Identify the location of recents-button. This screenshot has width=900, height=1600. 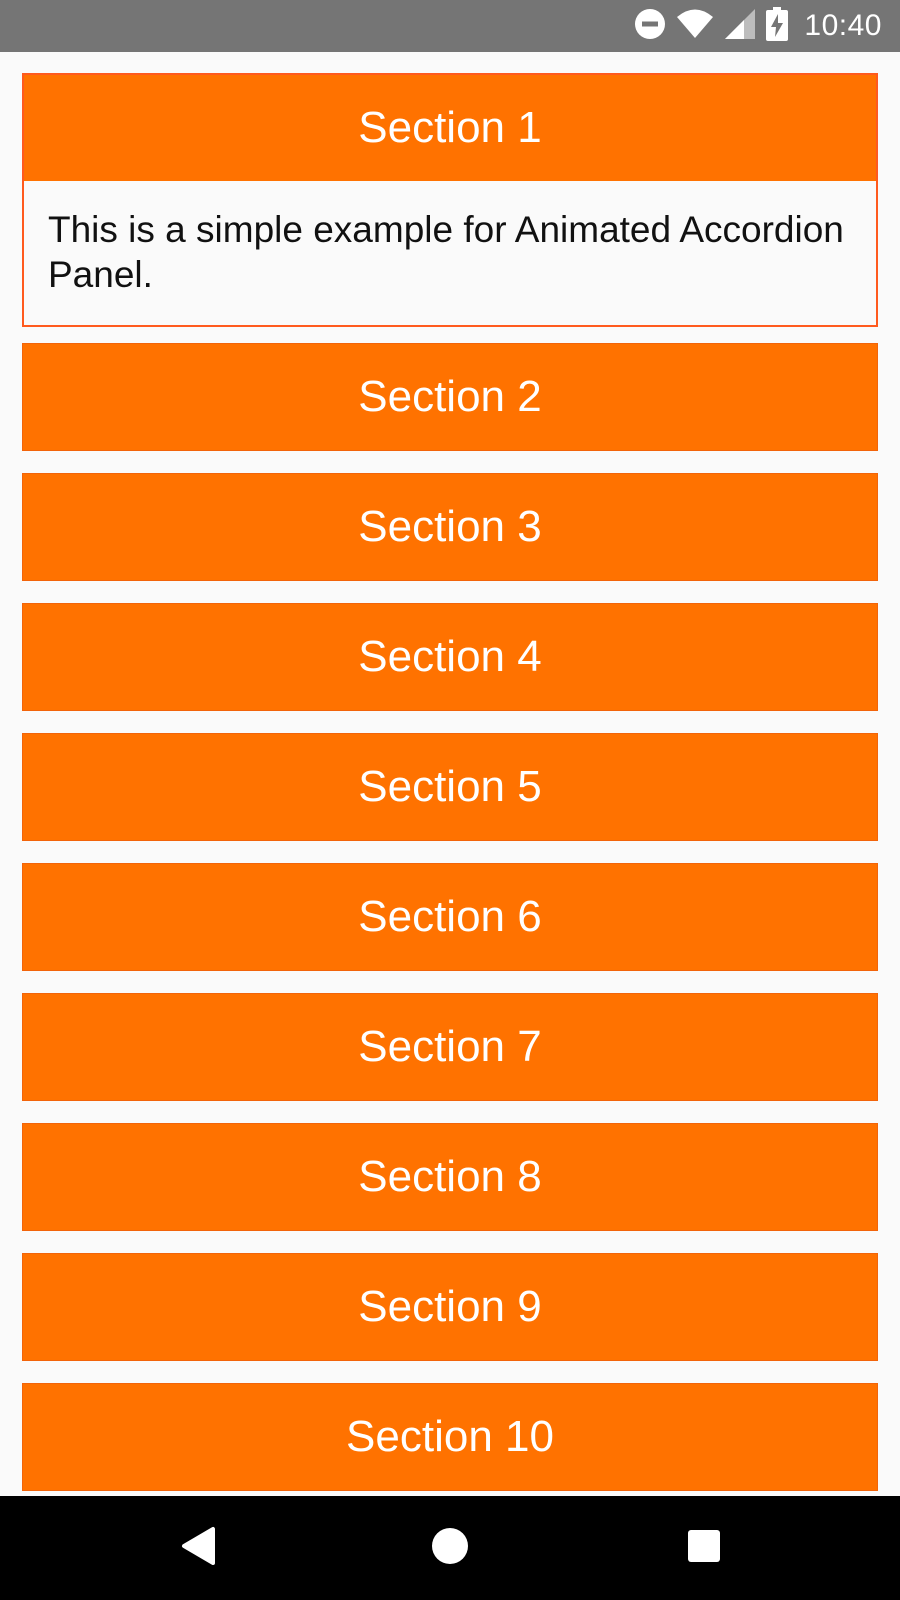
(704, 1548).